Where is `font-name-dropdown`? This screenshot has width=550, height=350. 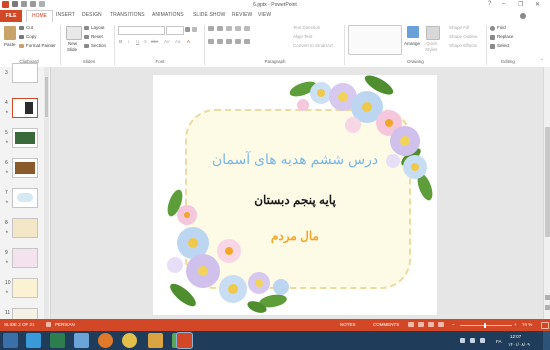
font-name-dropdown is located at coordinates (141, 30).